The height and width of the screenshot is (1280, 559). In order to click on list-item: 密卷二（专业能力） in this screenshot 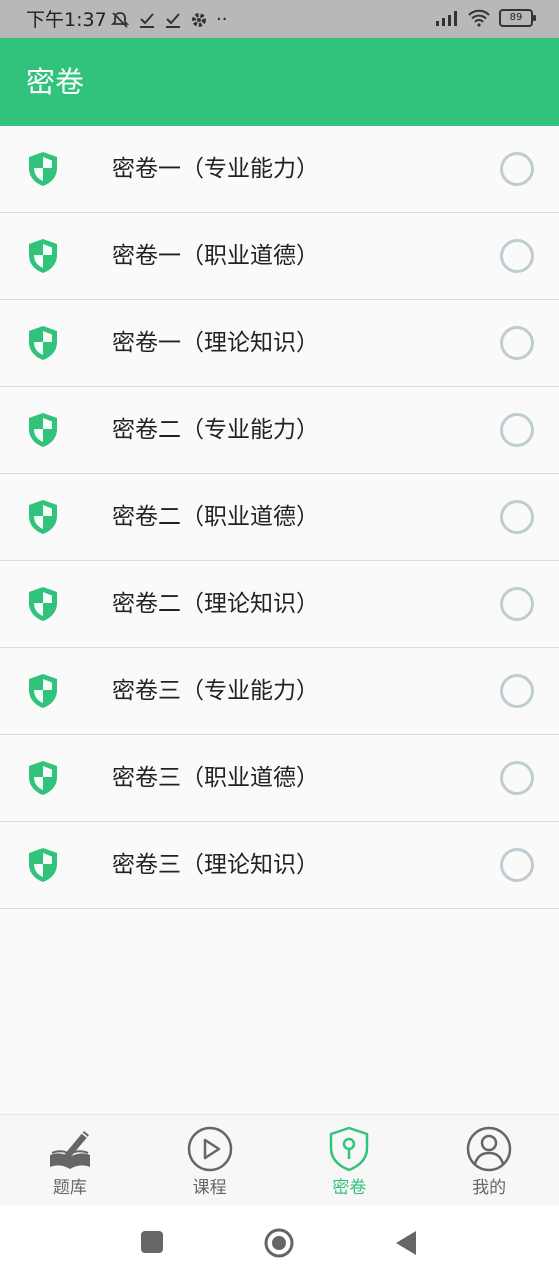, I will do `click(279, 430)`.